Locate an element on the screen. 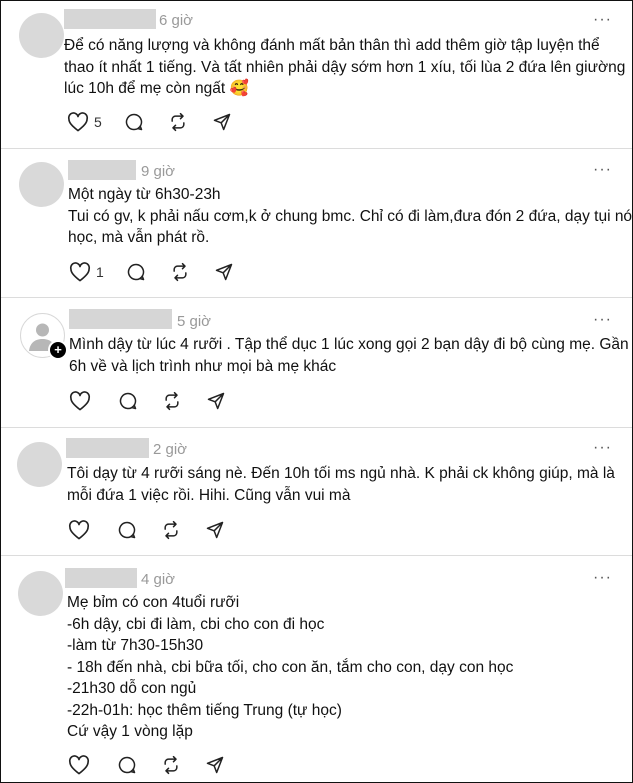  post-text-line: học, mà vẫn phát rồ. is located at coordinates (139, 237).